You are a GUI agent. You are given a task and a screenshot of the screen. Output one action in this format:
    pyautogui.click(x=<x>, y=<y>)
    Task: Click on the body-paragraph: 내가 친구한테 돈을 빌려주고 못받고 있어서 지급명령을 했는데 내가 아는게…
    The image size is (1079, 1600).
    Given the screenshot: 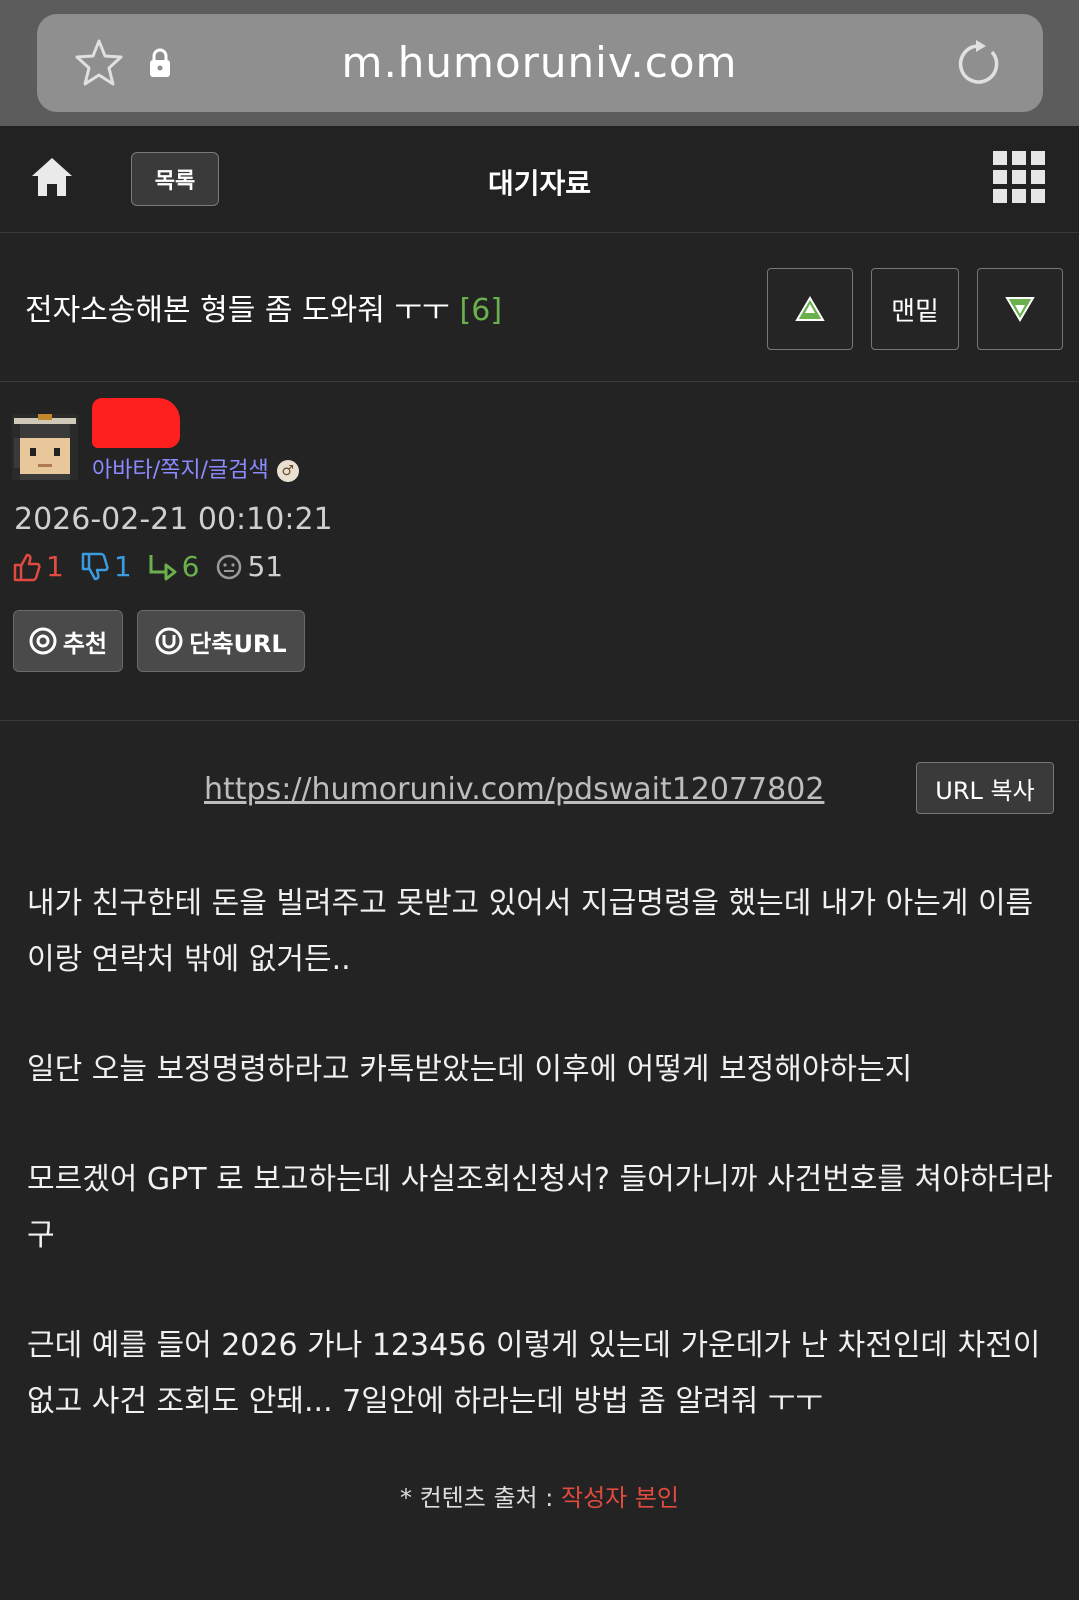 What is the action you would take?
    pyautogui.click(x=530, y=931)
    